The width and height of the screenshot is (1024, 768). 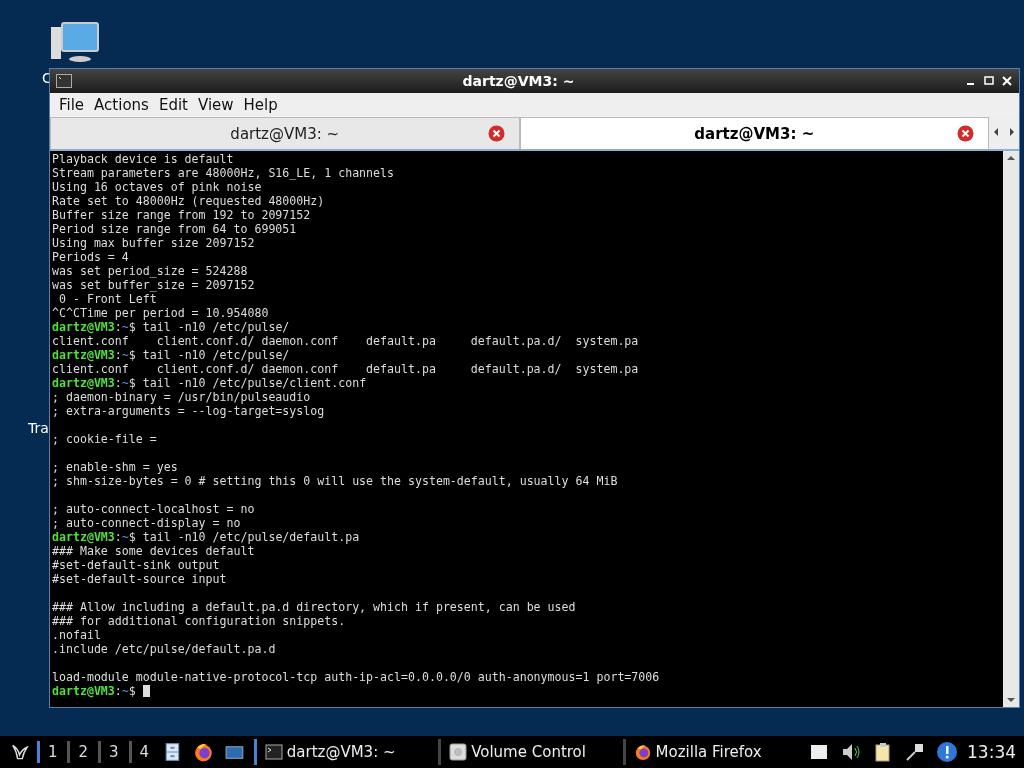 I want to click on output-line: .nofail, so click(x=77, y=635).